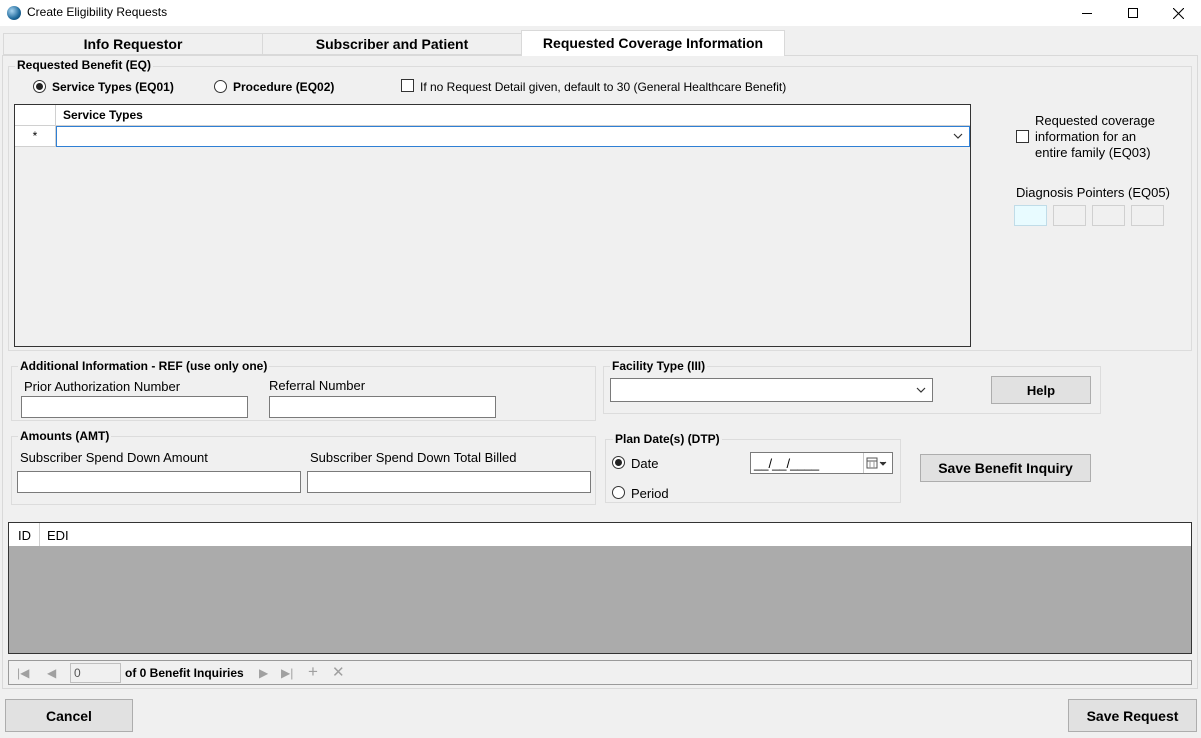  What do you see at coordinates (667, 439) in the screenshot?
I see `plan-dates-label: Plan Date(s) (DTP)` at bounding box center [667, 439].